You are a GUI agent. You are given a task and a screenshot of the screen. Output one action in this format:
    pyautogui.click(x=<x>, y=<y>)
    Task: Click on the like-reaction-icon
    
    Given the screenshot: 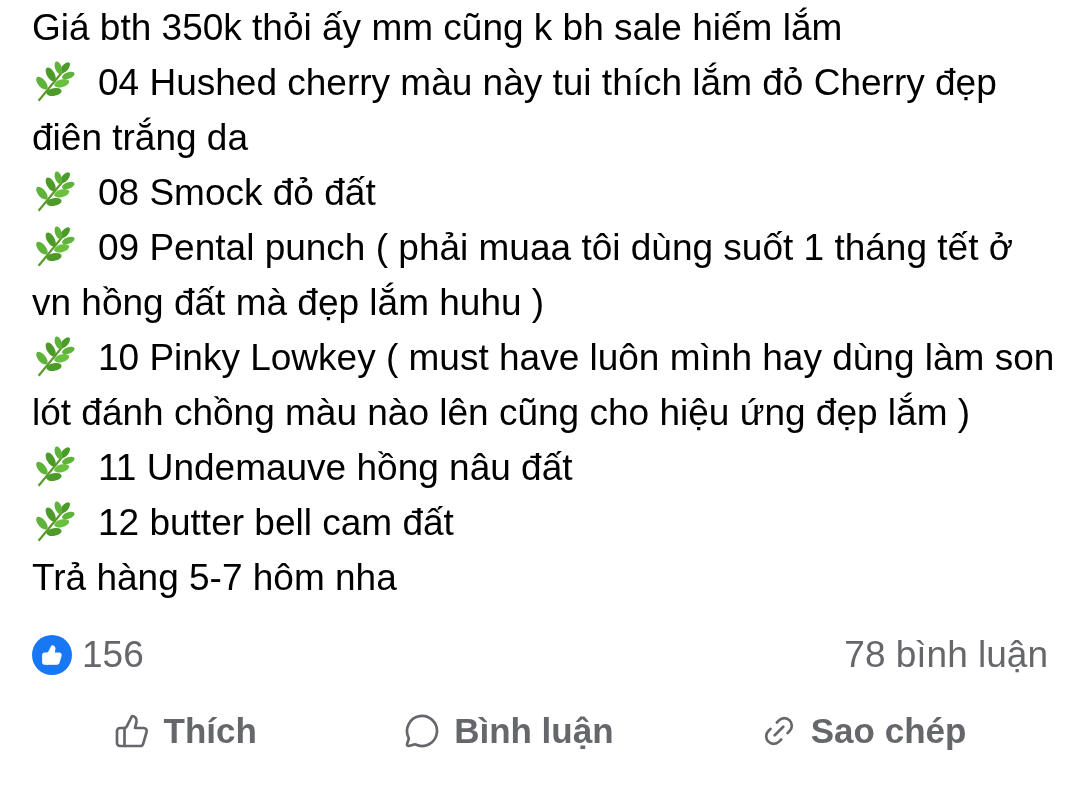 What is the action you would take?
    pyautogui.click(x=52, y=654)
    